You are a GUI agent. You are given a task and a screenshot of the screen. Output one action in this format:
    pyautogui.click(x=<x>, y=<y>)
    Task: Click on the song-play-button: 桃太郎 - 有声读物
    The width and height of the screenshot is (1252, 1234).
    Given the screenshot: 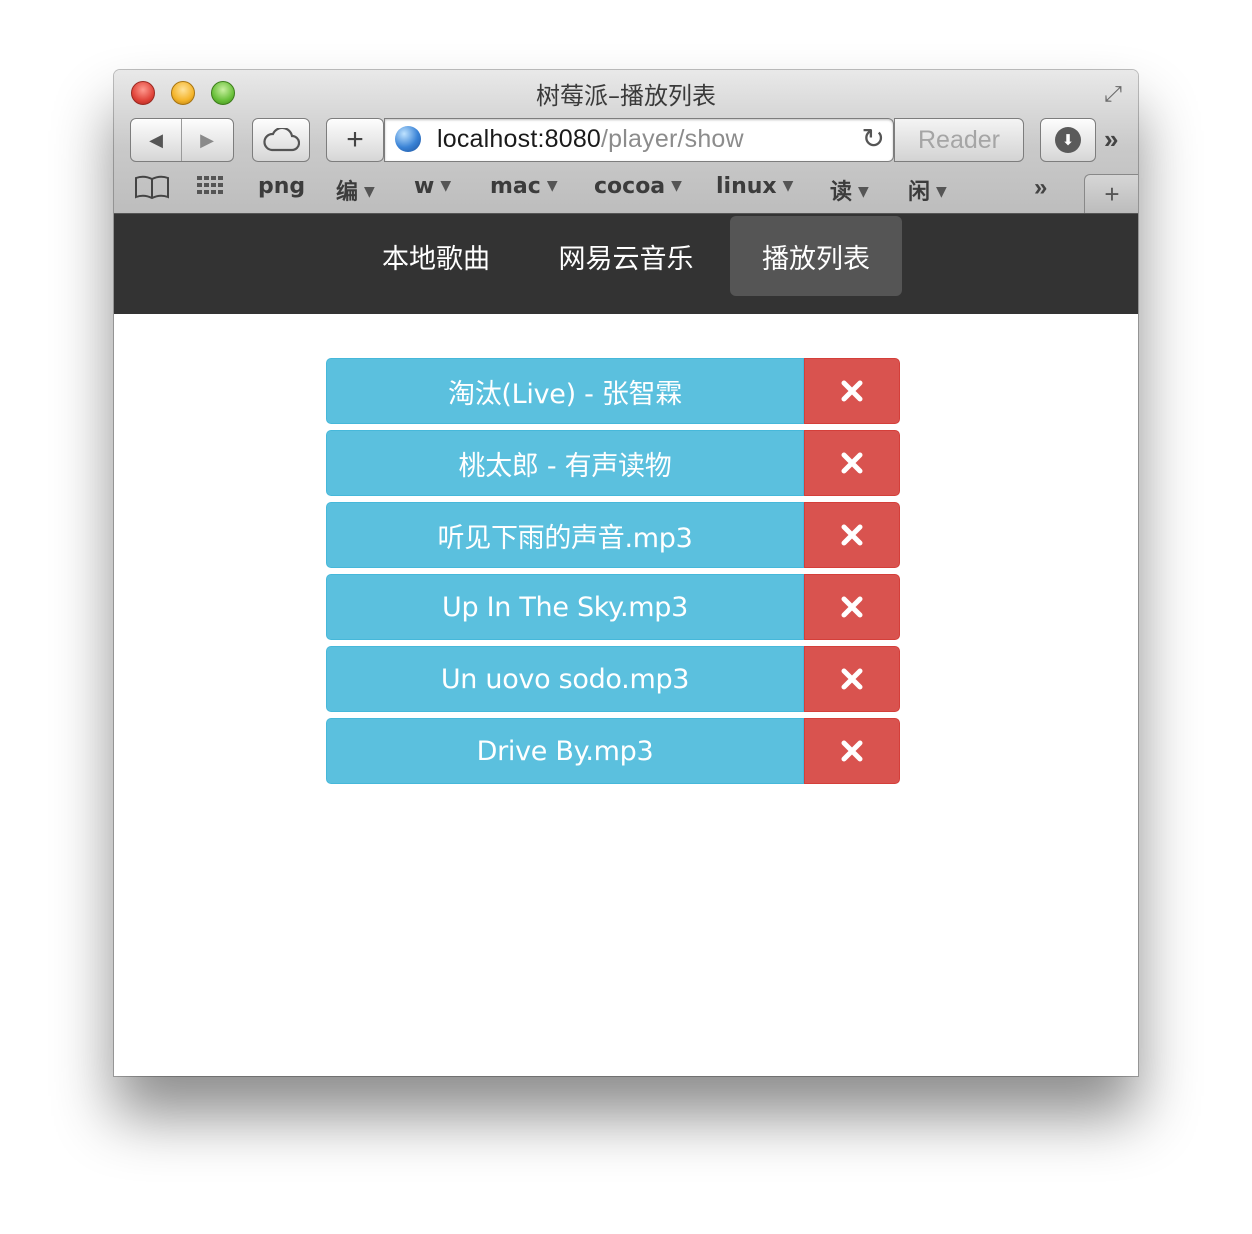 What is the action you would take?
    pyautogui.click(x=565, y=463)
    